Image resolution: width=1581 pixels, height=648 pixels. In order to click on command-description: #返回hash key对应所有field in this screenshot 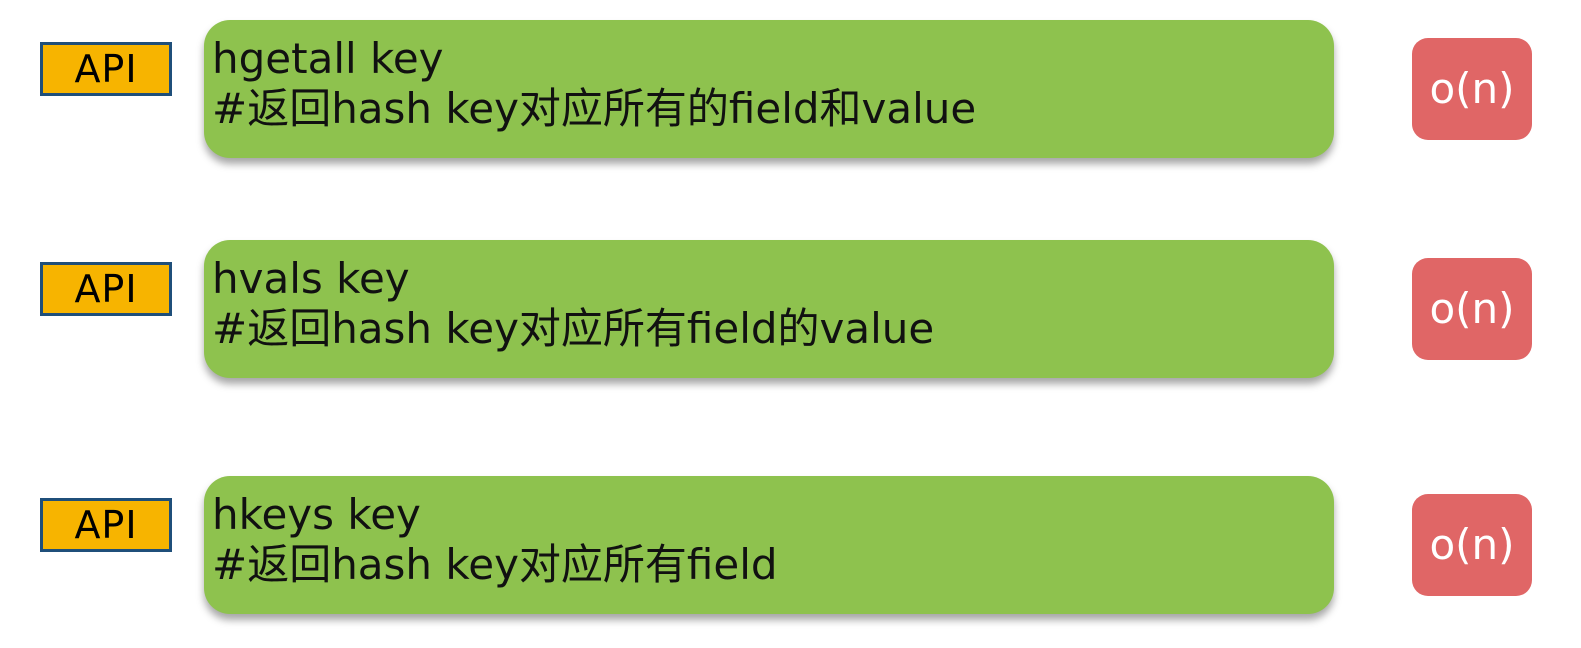, I will do `click(495, 564)`.